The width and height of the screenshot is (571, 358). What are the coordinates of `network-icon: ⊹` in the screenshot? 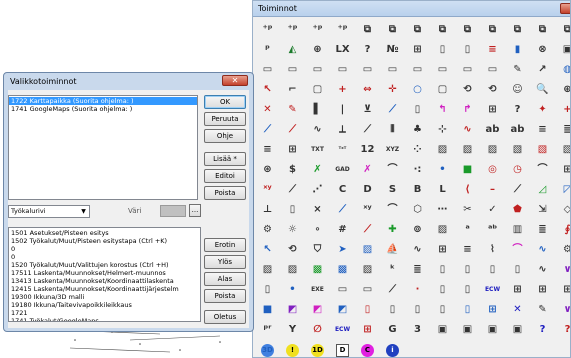 It's located at (442, 130).